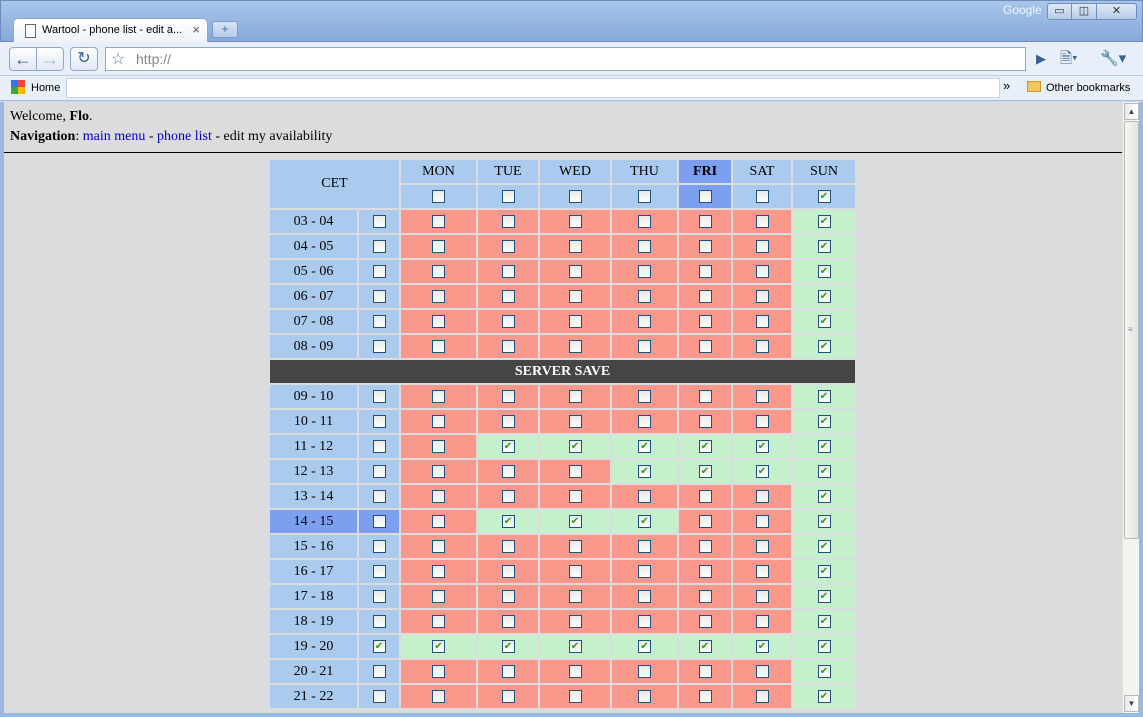 This screenshot has height=717, width=1143. Describe the element at coordinates (35, 87) in the screenshot. I see `bookmark-home: Home` at that location.